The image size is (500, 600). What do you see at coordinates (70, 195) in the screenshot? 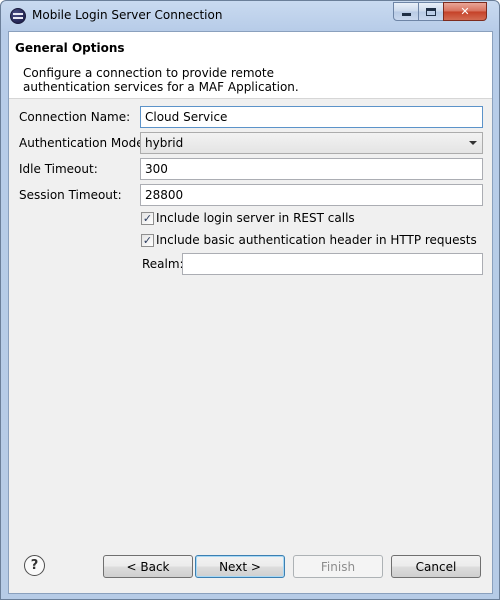
I see `session-timeout-label: Session Timeout:` at bounding box center [70, 195].